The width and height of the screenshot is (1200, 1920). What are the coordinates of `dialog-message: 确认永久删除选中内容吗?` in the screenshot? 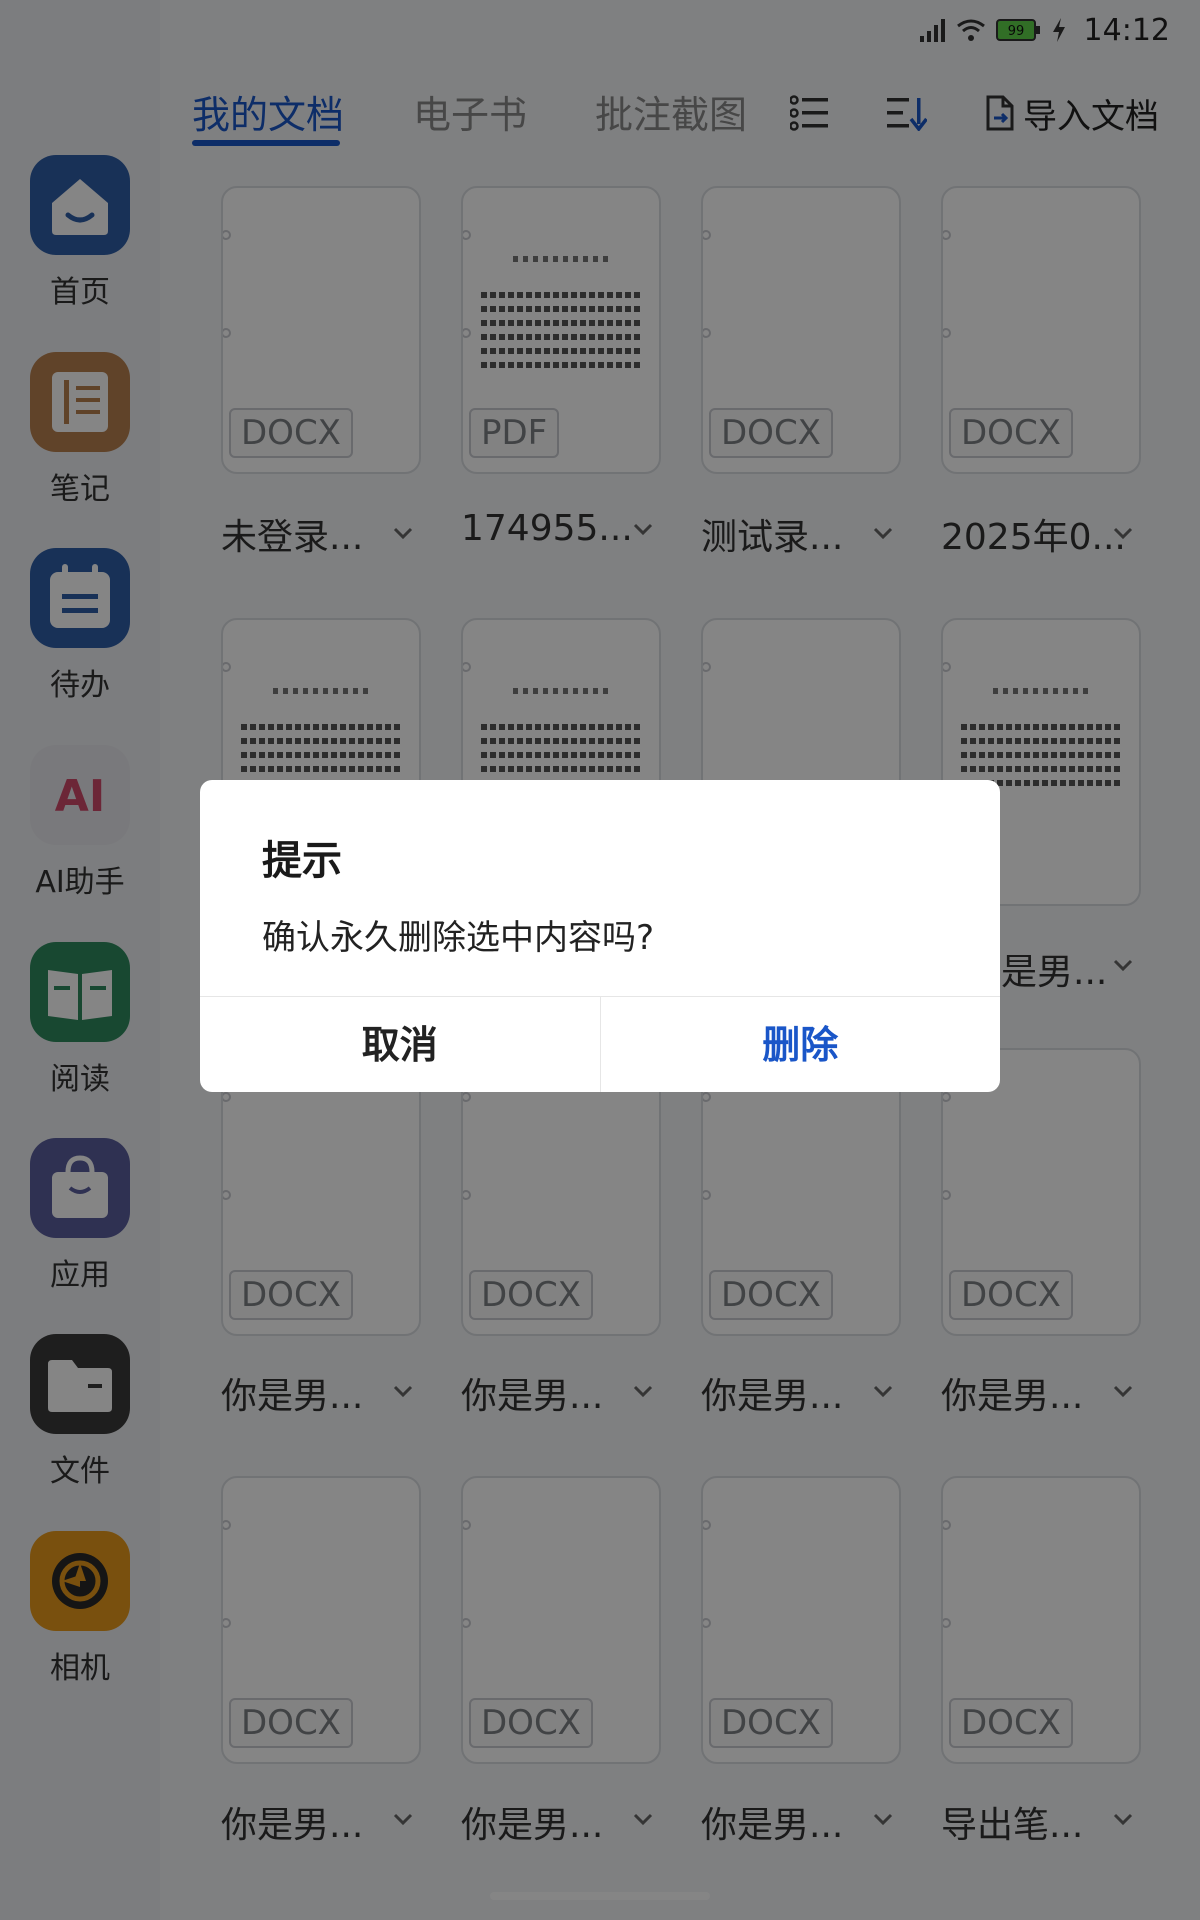 It's located at (458, 938).